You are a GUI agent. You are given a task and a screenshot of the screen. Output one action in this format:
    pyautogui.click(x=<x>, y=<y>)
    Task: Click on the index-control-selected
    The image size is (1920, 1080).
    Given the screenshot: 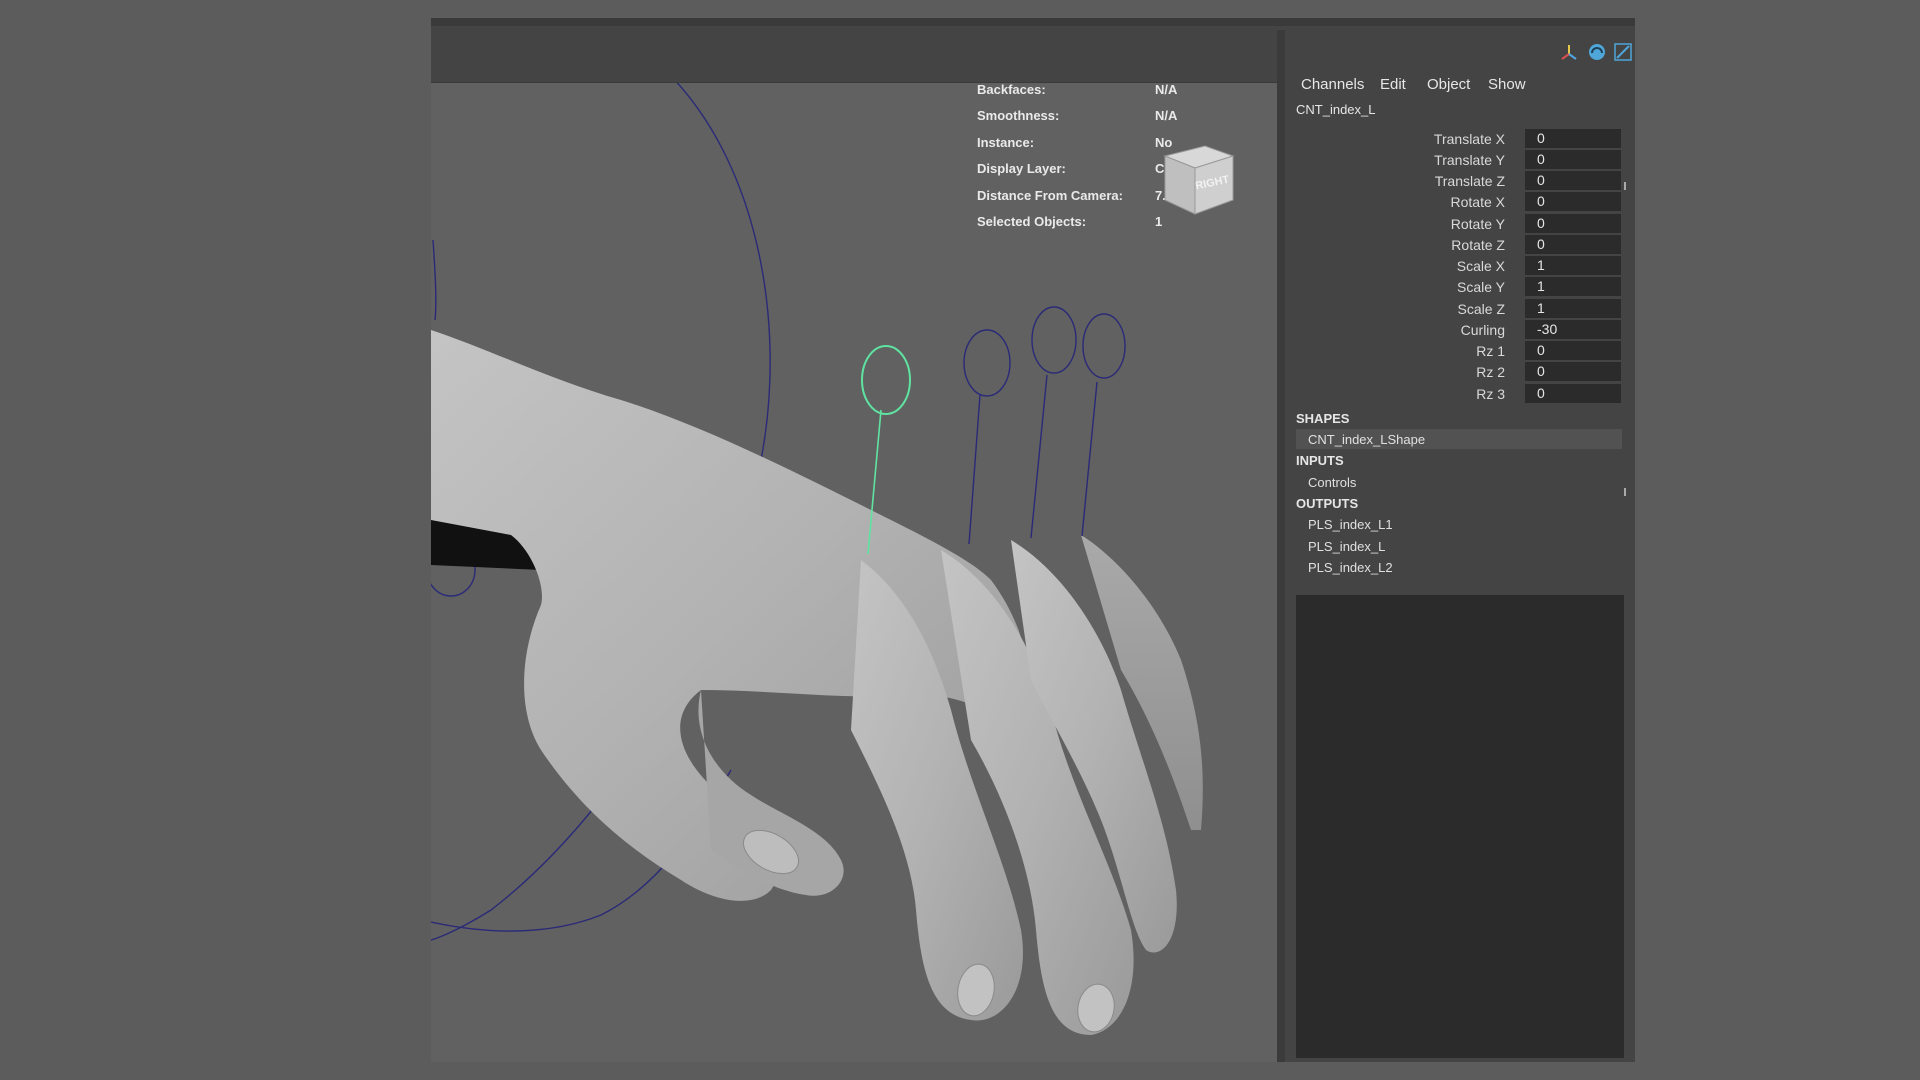 What is the action you would take?
    pyautogui.click(x=886, y=380)
    